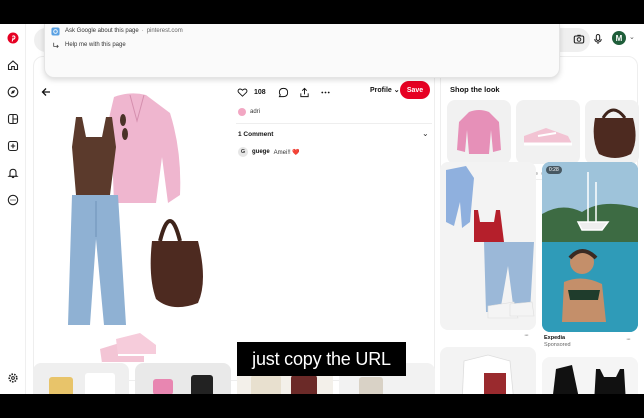 Image resolution: width=644 pixels, height=418 pixels. I want to click on shop-item-sneakers, so click(548, 132).